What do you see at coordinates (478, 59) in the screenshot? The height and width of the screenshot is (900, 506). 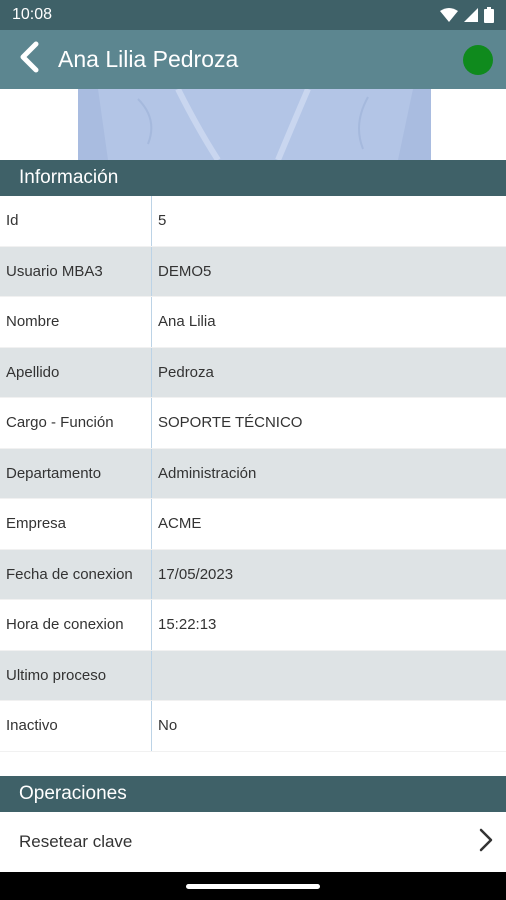 I see `online-status-indicator` at bounding box center [478, 59].